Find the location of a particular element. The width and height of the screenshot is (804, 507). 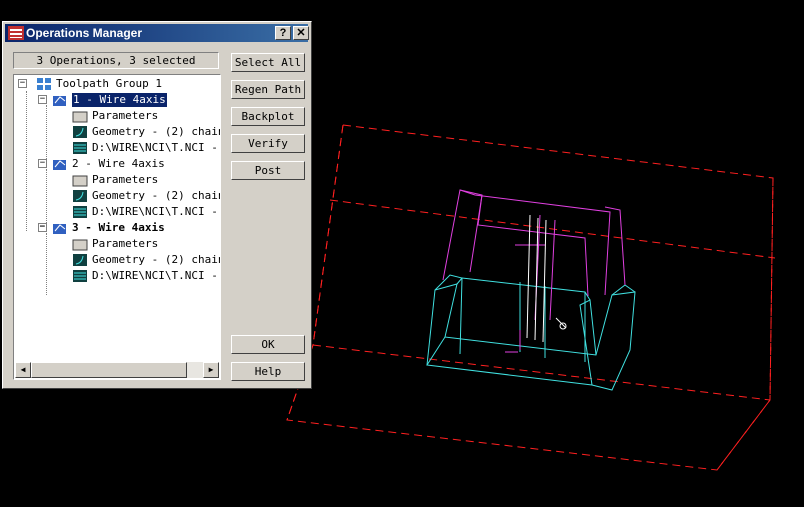

close-button: ✕ is located at coordinates (301, 33).